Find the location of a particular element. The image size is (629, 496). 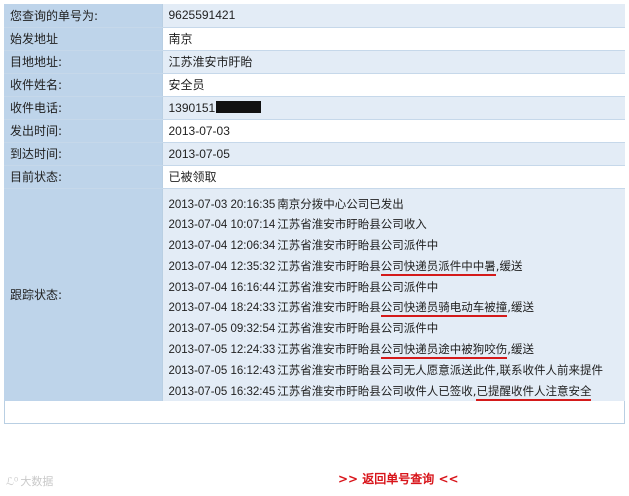

row-arrival-time: 到达时间: 2013-07-05 is located at coordinates (314, 154).